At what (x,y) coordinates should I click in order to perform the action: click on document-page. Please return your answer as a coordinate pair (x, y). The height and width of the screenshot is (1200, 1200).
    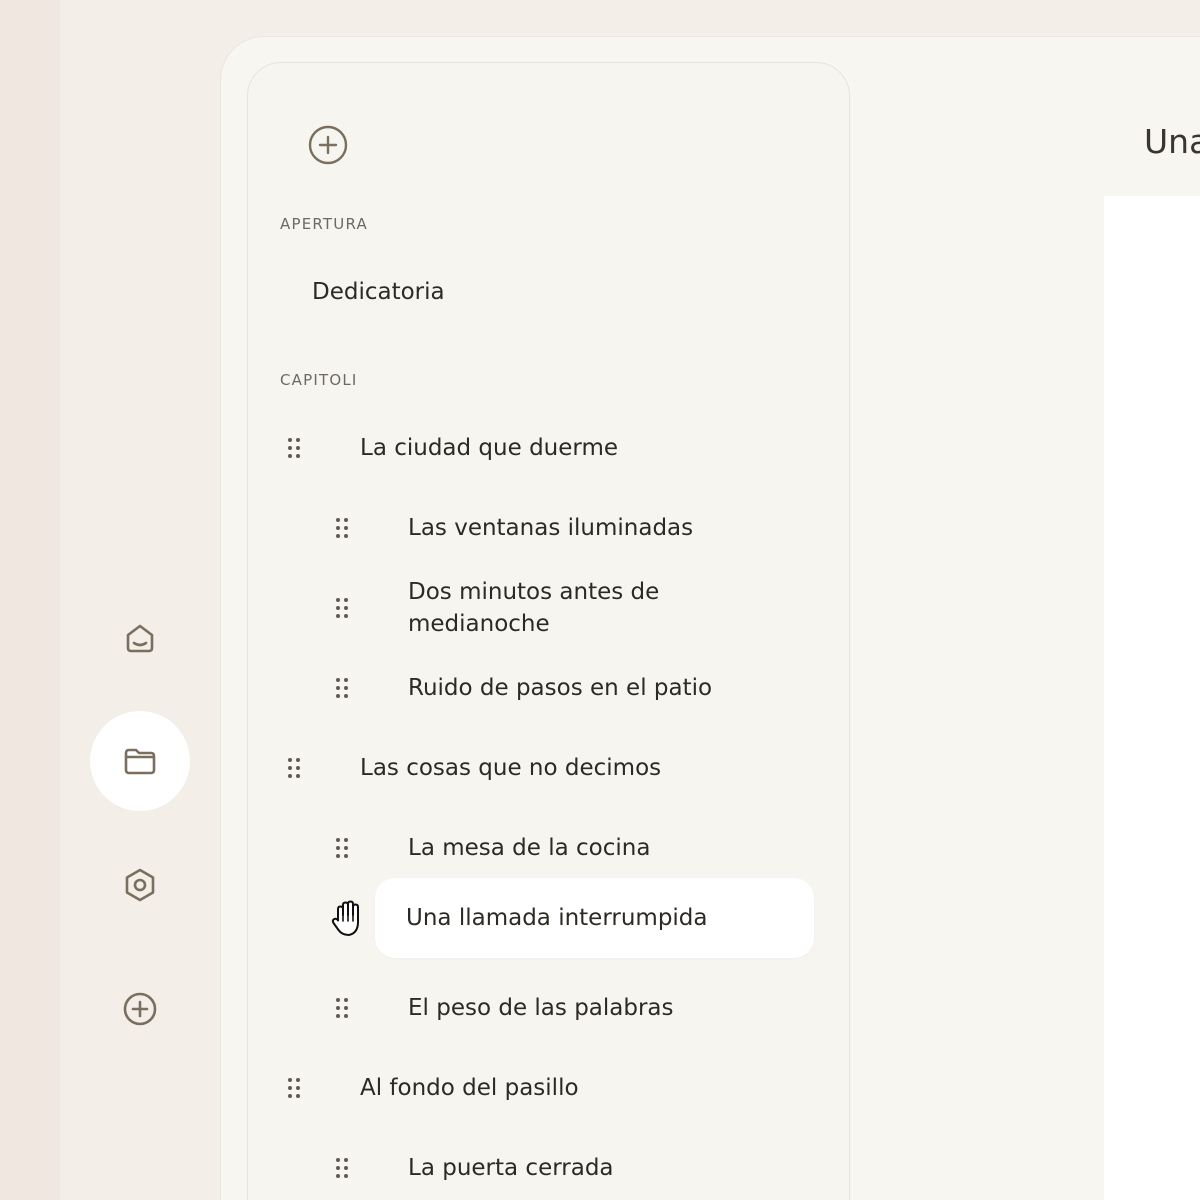
    Looking at the image, I should click on (1152, 698).